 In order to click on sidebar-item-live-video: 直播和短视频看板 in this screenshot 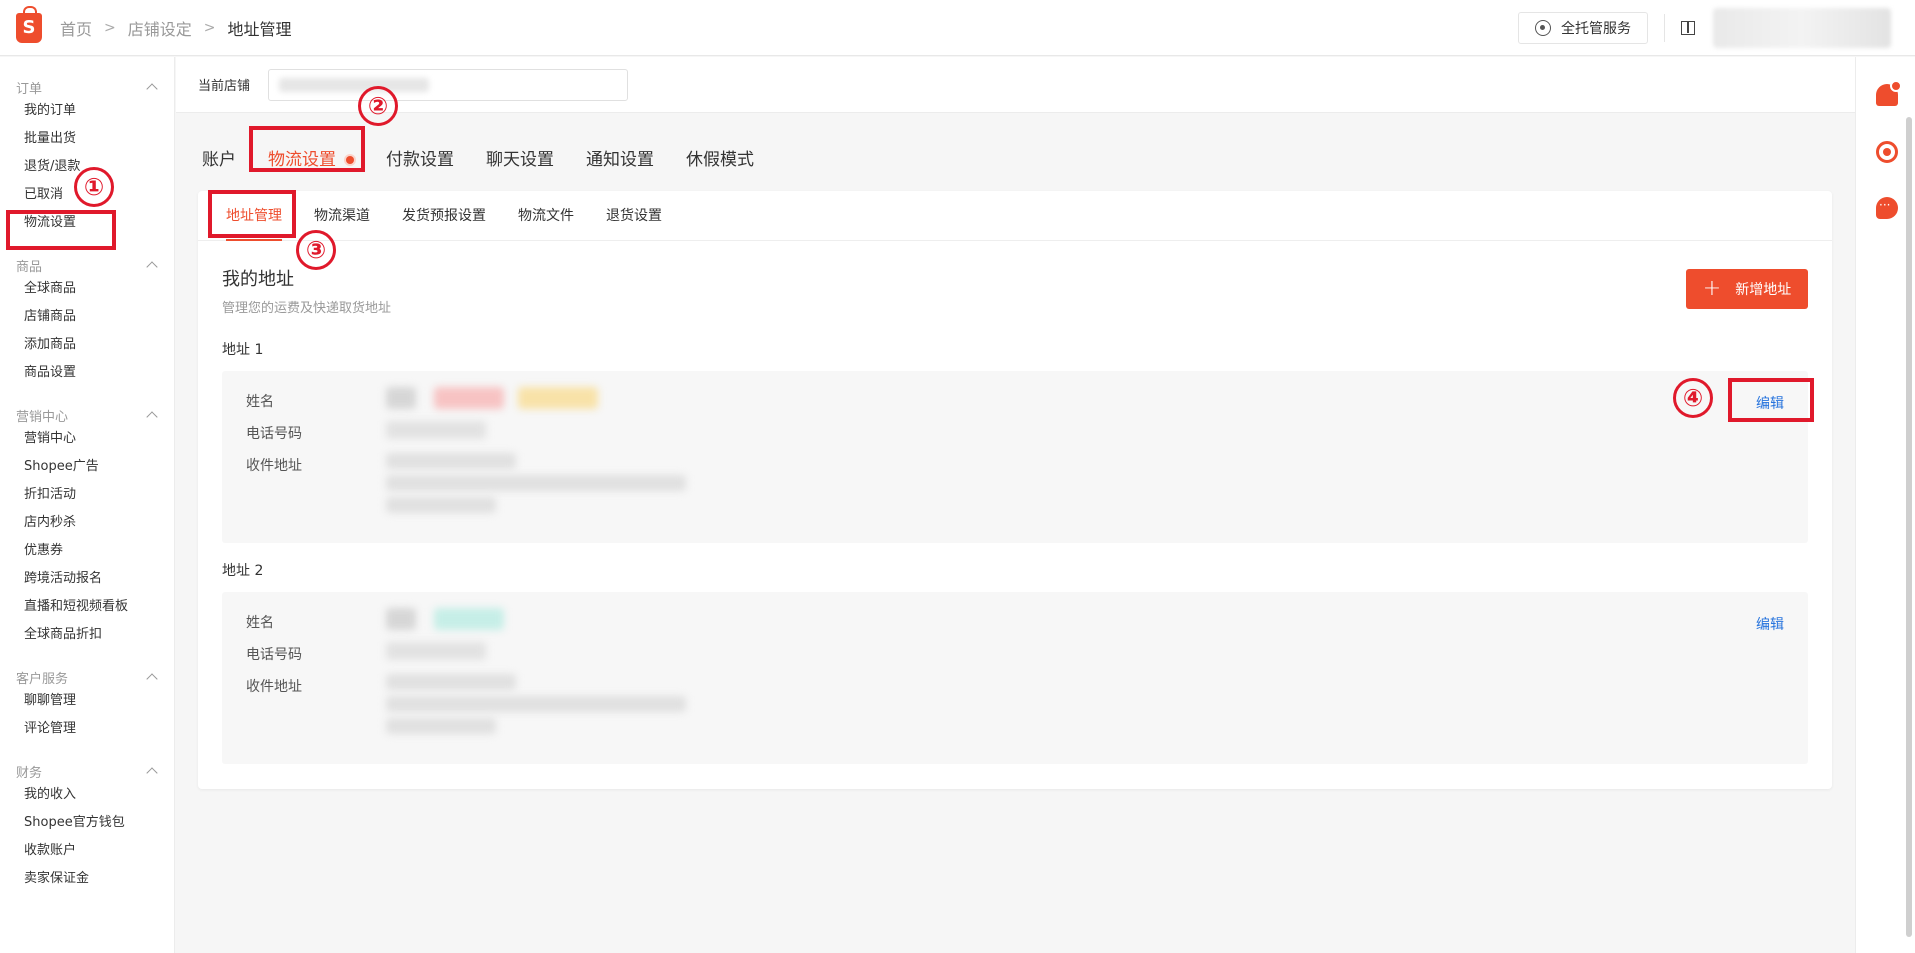, I will do `click(87, 607)`.